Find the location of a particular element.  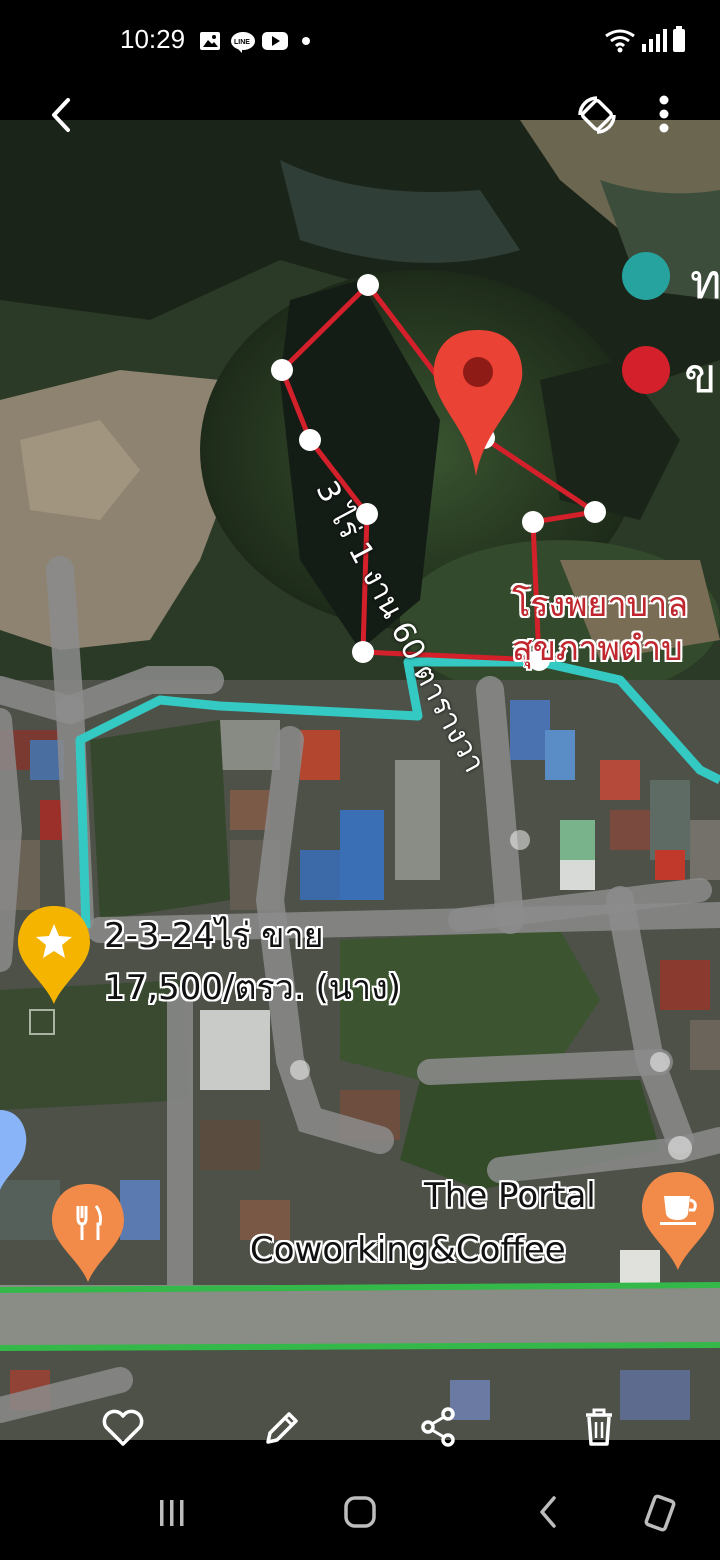

status-system-icons is located at coordinates (647, 43).